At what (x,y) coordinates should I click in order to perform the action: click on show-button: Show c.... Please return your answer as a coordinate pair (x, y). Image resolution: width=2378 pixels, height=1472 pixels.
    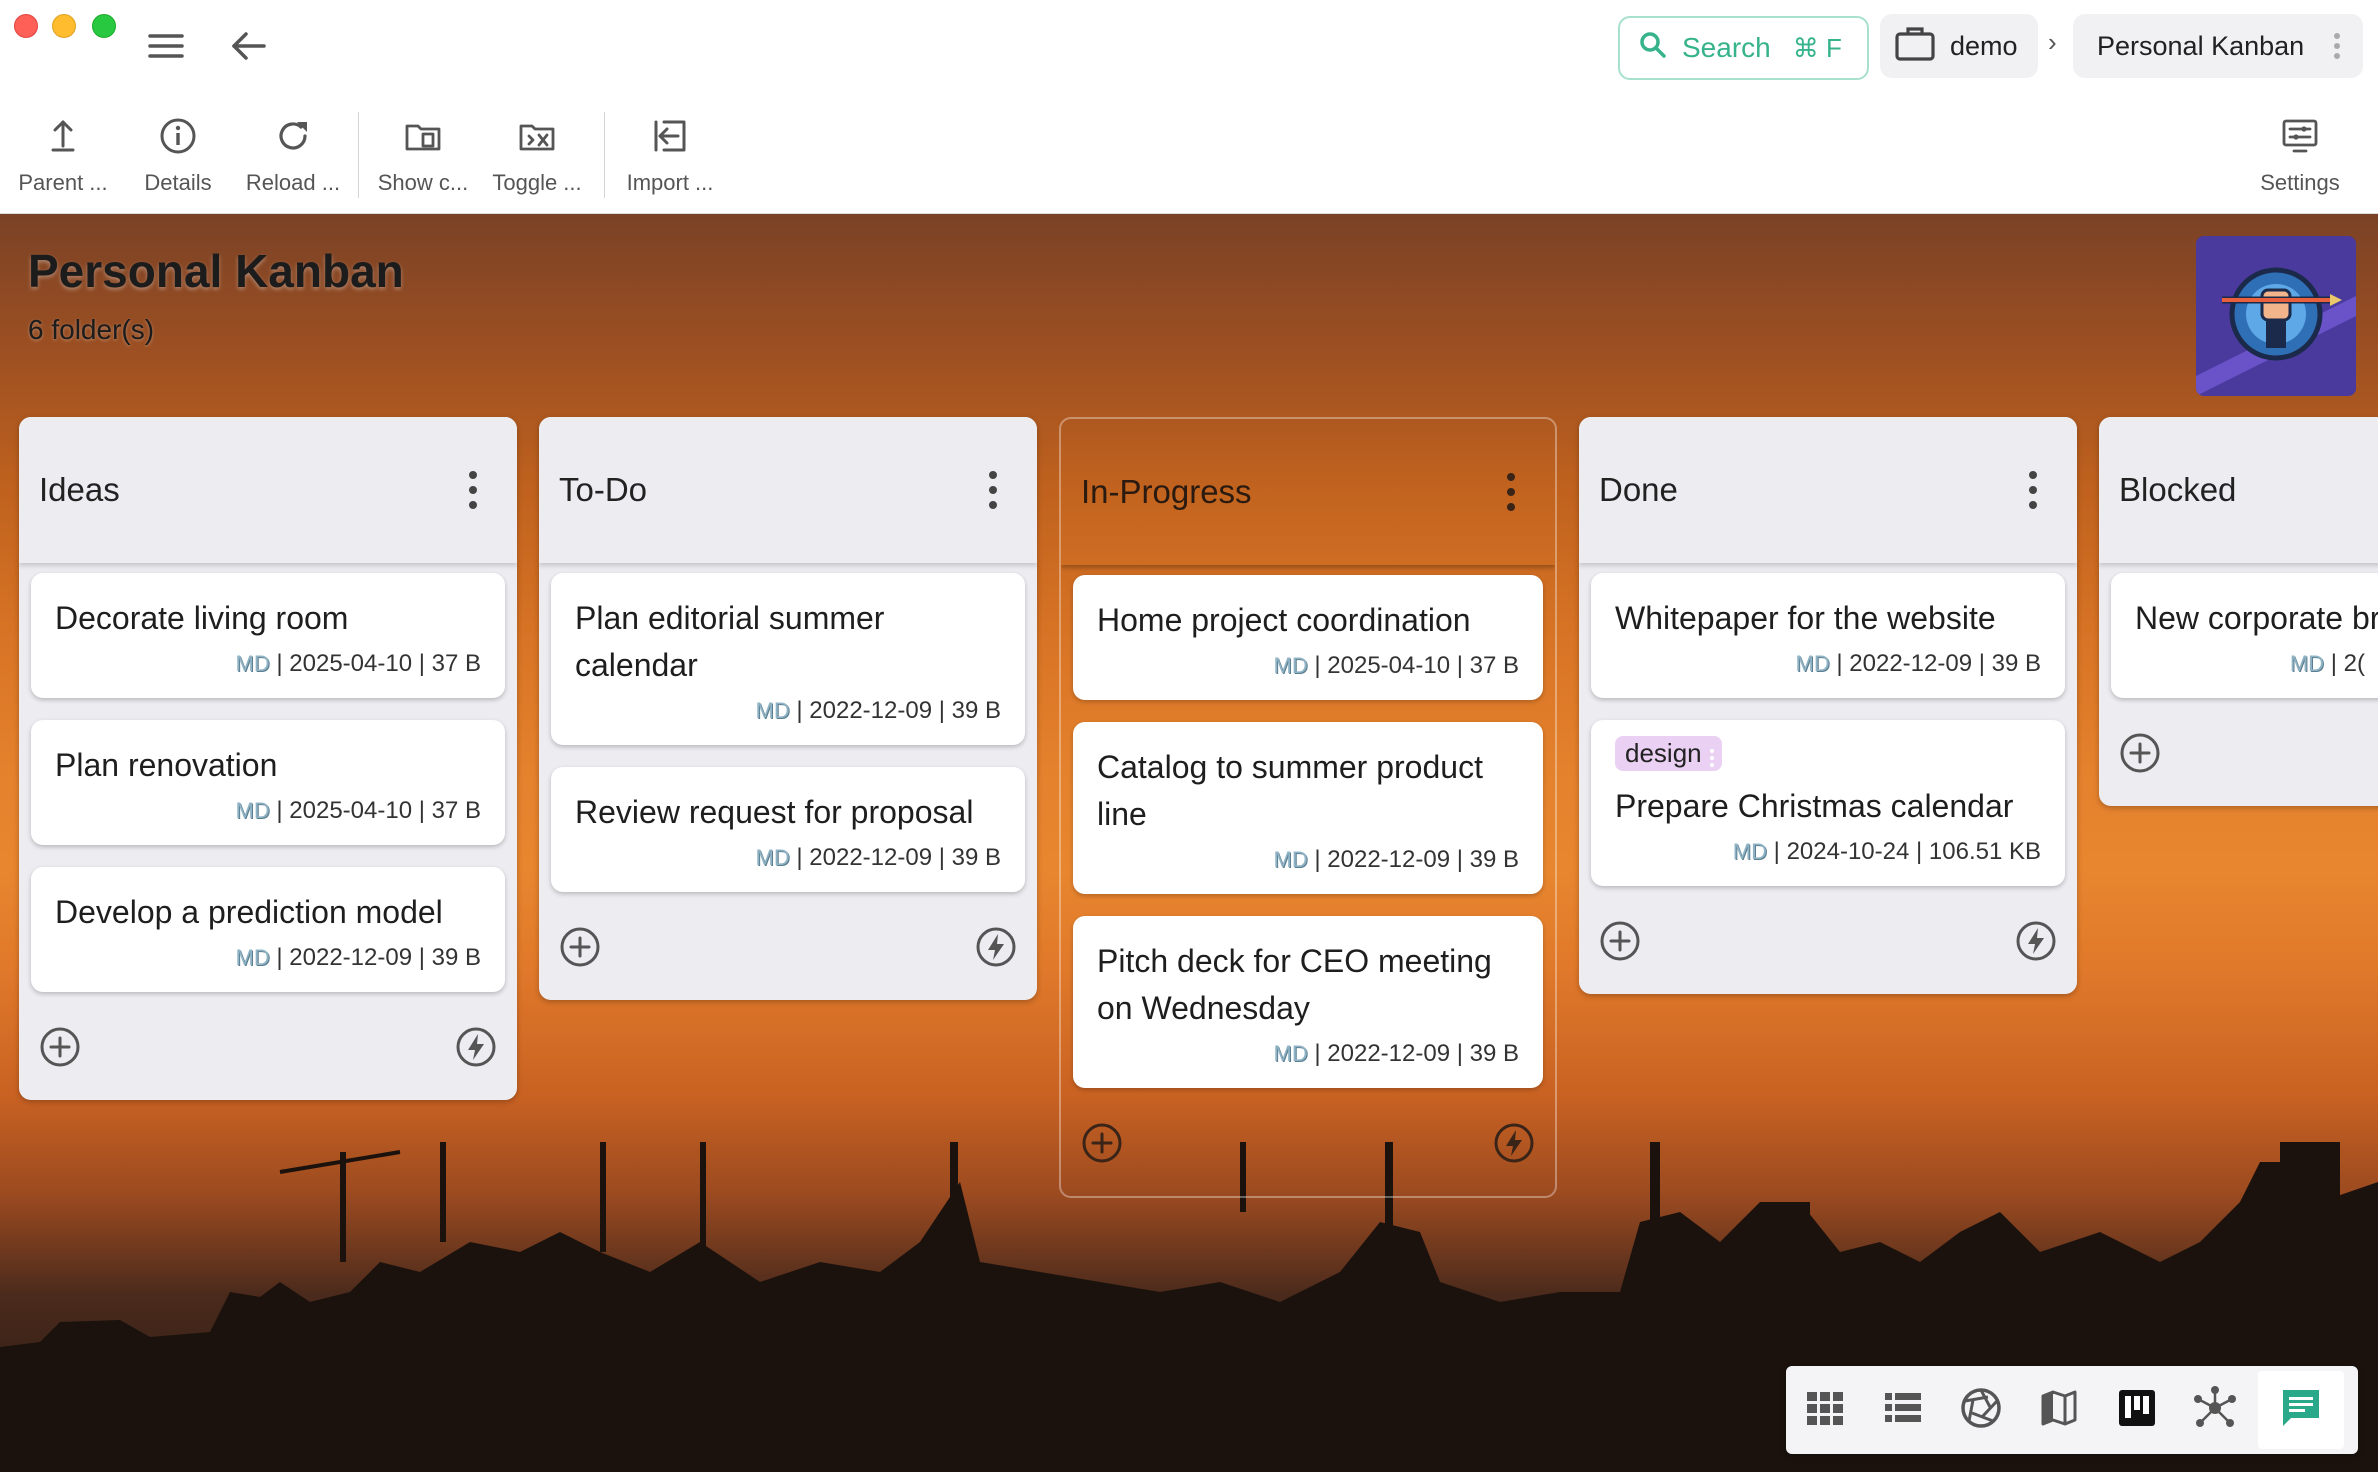
    Looking at the image, I should click on (423, 156).